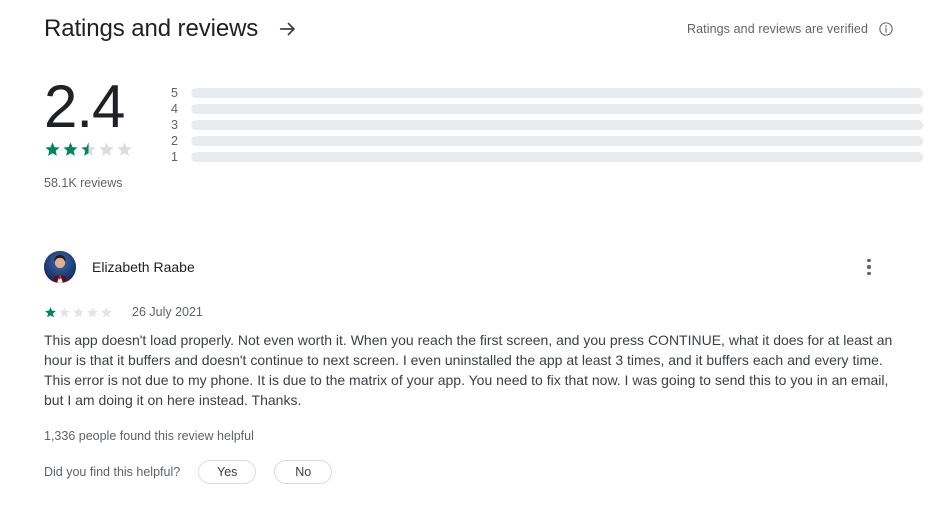  What do you see at coordinates (303, 472) in the screenshot?
I see `helpful-no-button: No` at bounding box center [303, 472].